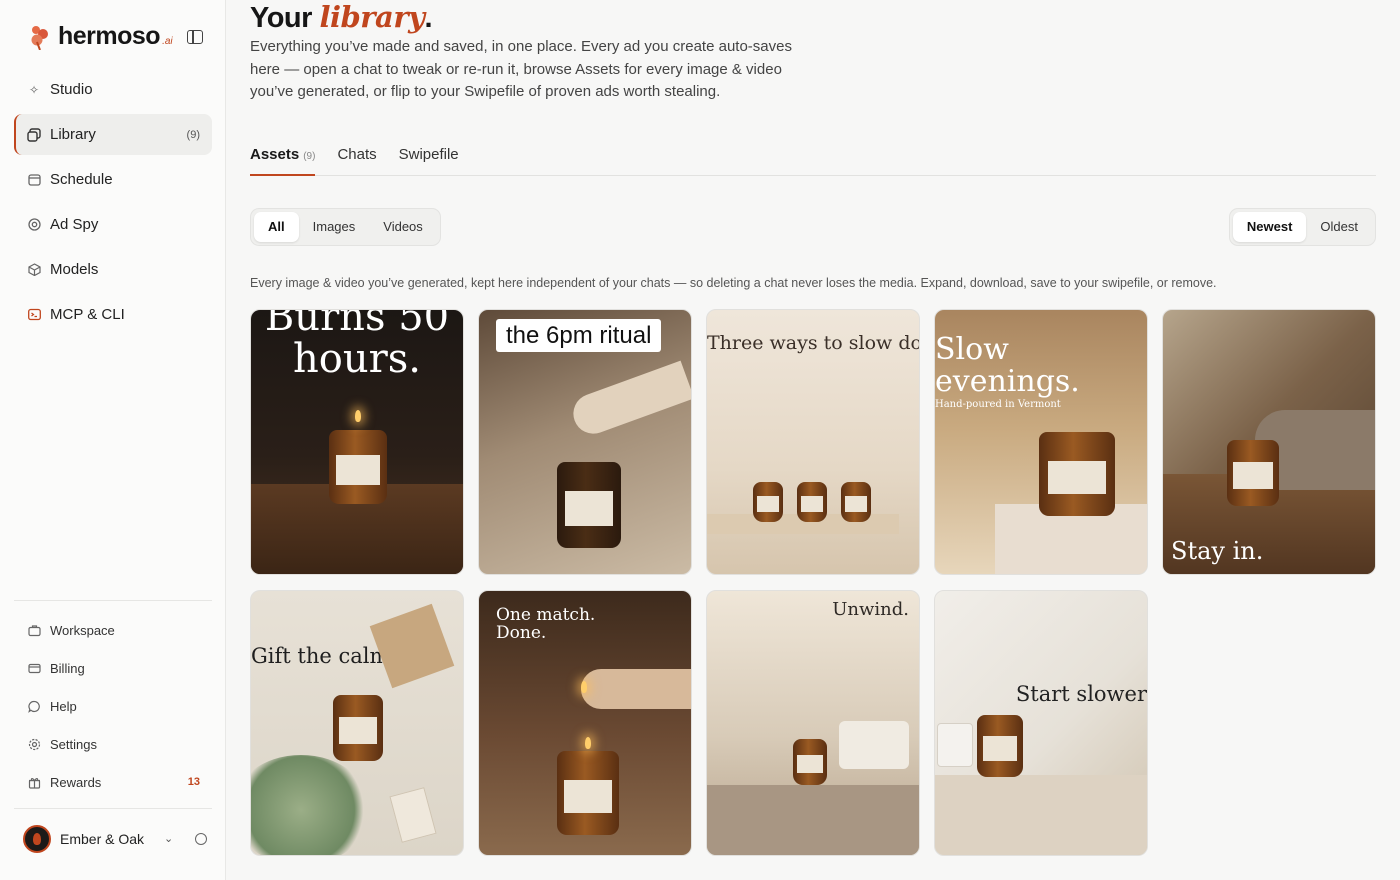  Describe the element at coordinates (201, 838) in the screenshot. I see `theme-toggle-icon` at that location.